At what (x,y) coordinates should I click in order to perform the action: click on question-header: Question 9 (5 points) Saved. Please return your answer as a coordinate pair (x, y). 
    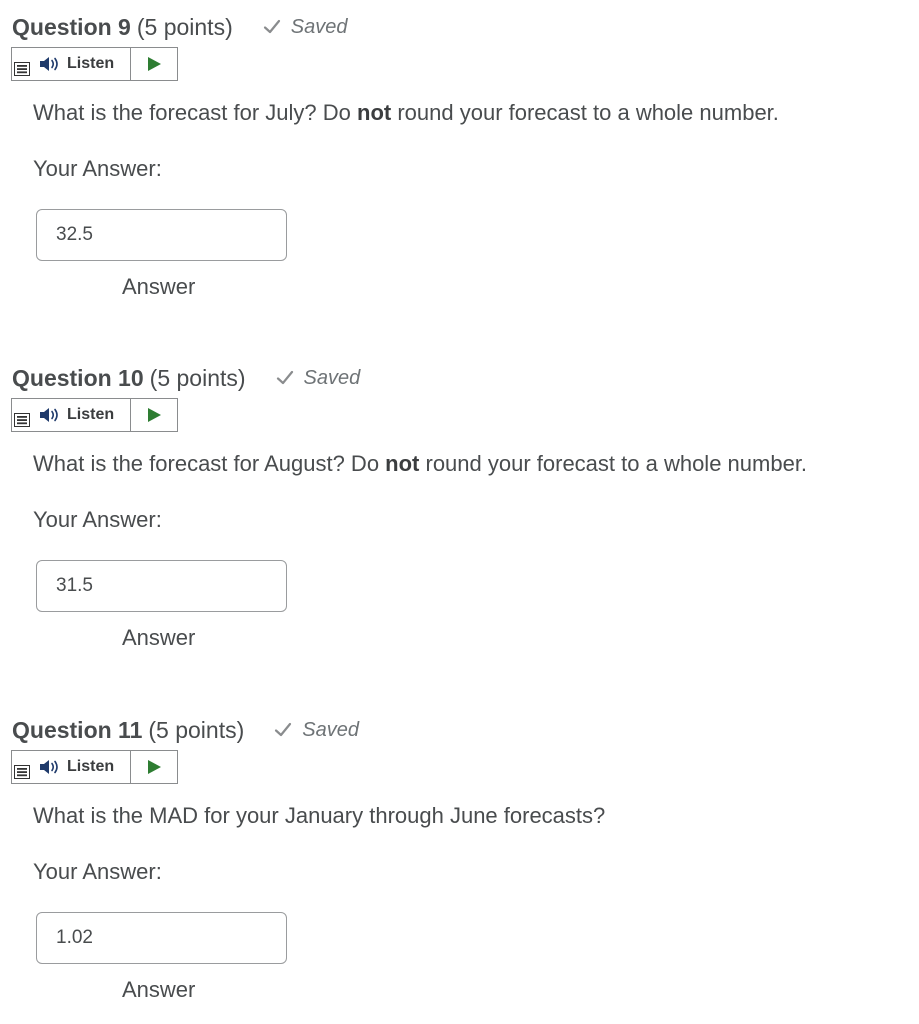
    Looking at the image, I should click on (179, 27).